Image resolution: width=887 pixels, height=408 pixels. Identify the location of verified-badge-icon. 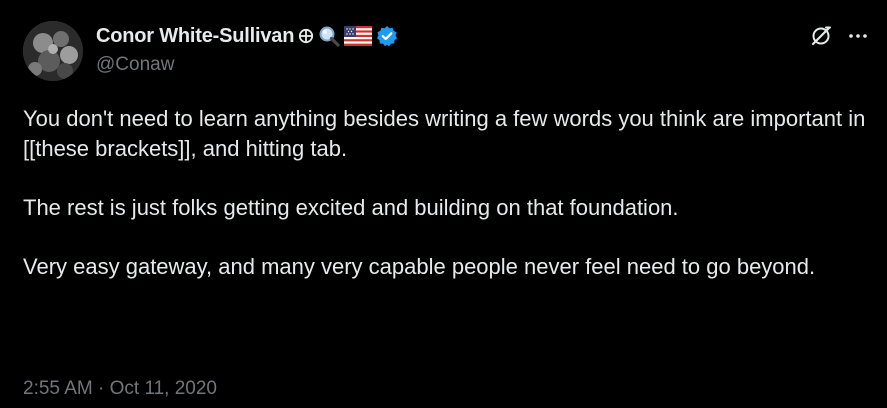
(387, 36).